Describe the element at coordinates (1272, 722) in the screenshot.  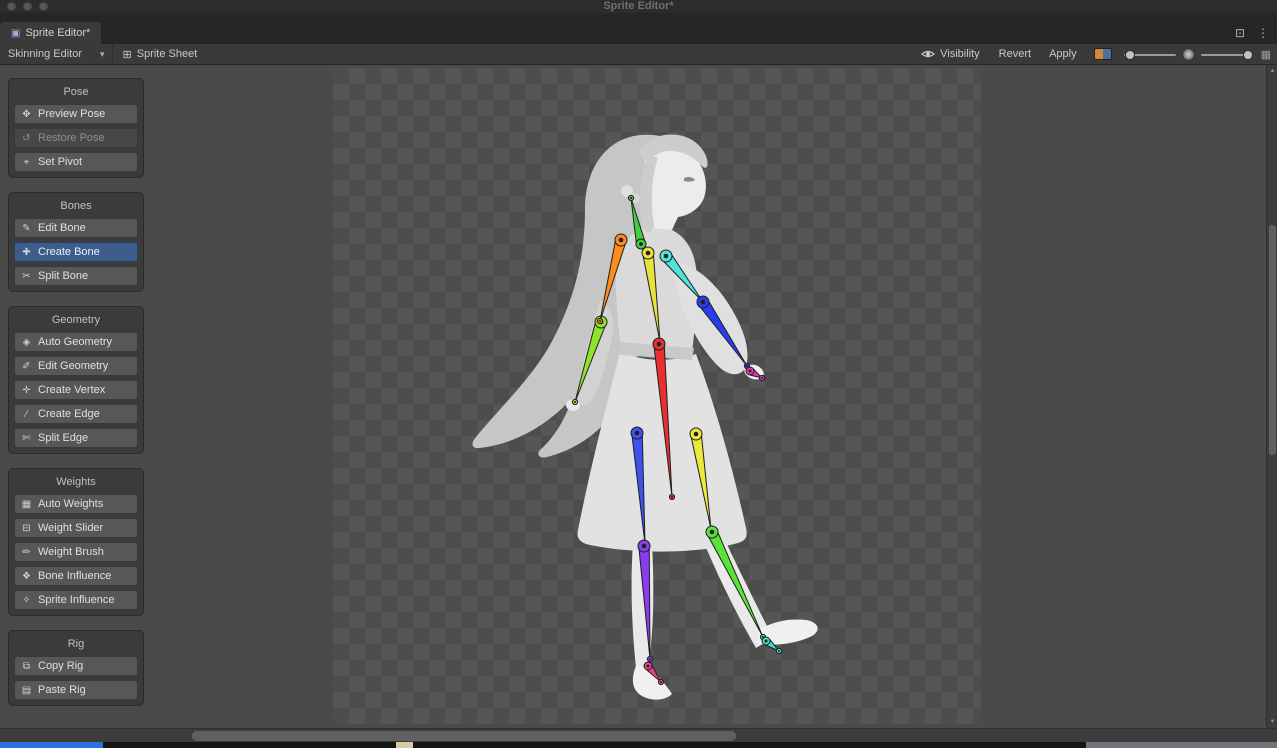
I see `scroll-down-icon: ▼` at that location.